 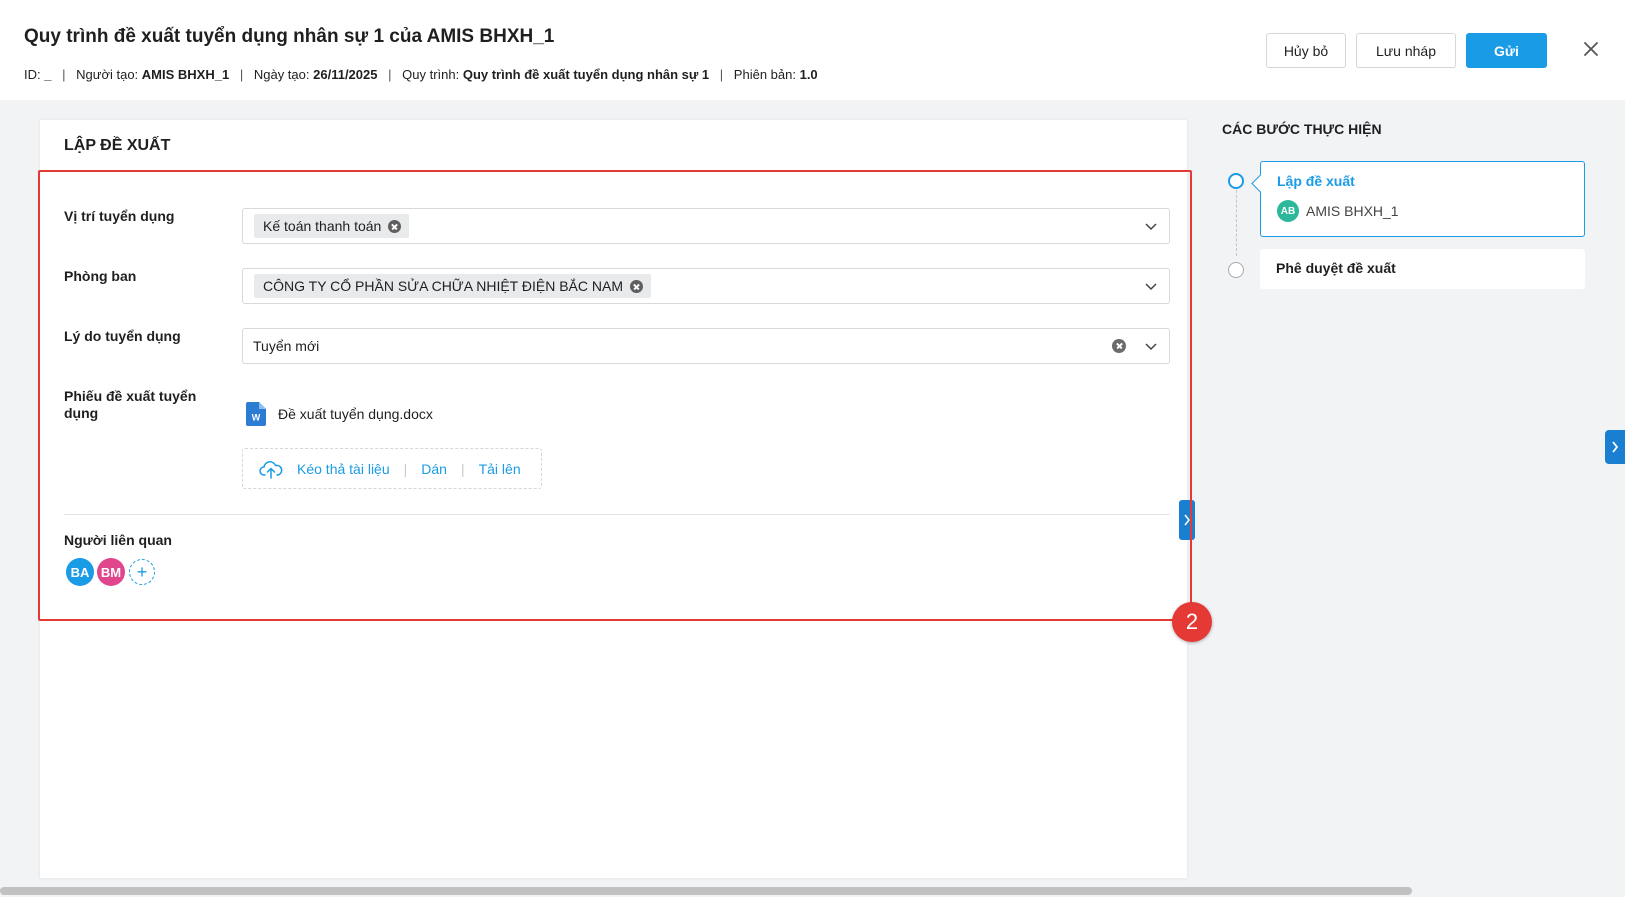 What do you see at coordinates (130, 404) in the screenshot?
I see `attachment-label: Phiếu đề xuất tuyển dụng` at bounding box center [130, 404].